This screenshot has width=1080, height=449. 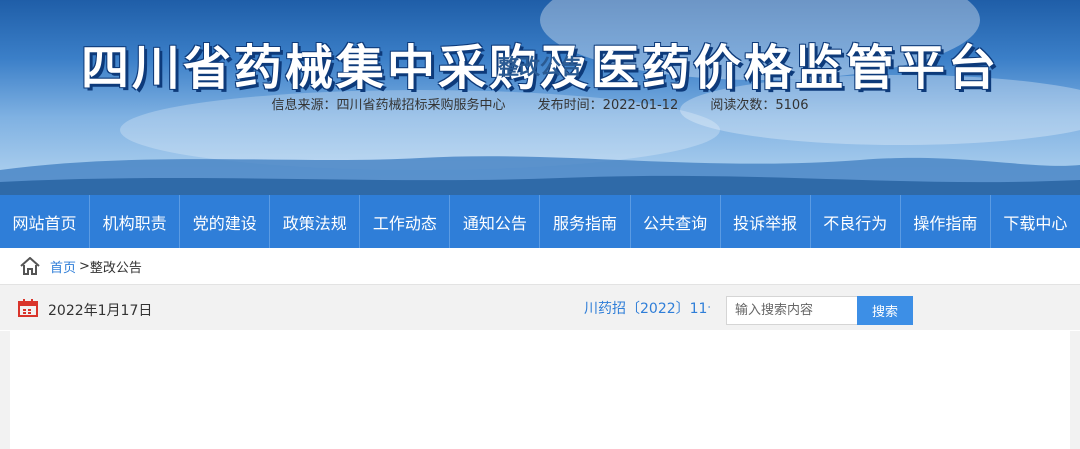 What do you see at coordinates (30, 266) in the screenshot?
I see `home-icon` at bounding box center [30, 266].